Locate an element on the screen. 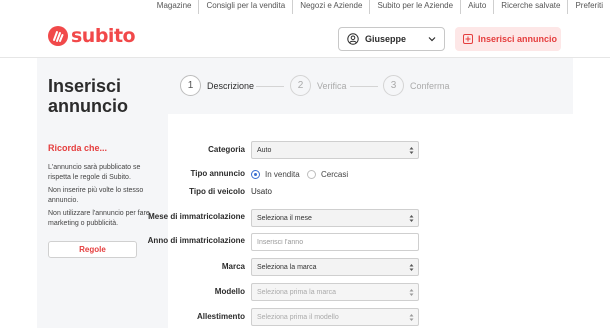 The height and width of the screenshot is (328, 610). step-conferma: 3 Conferma is located at coordinates (416, 85).